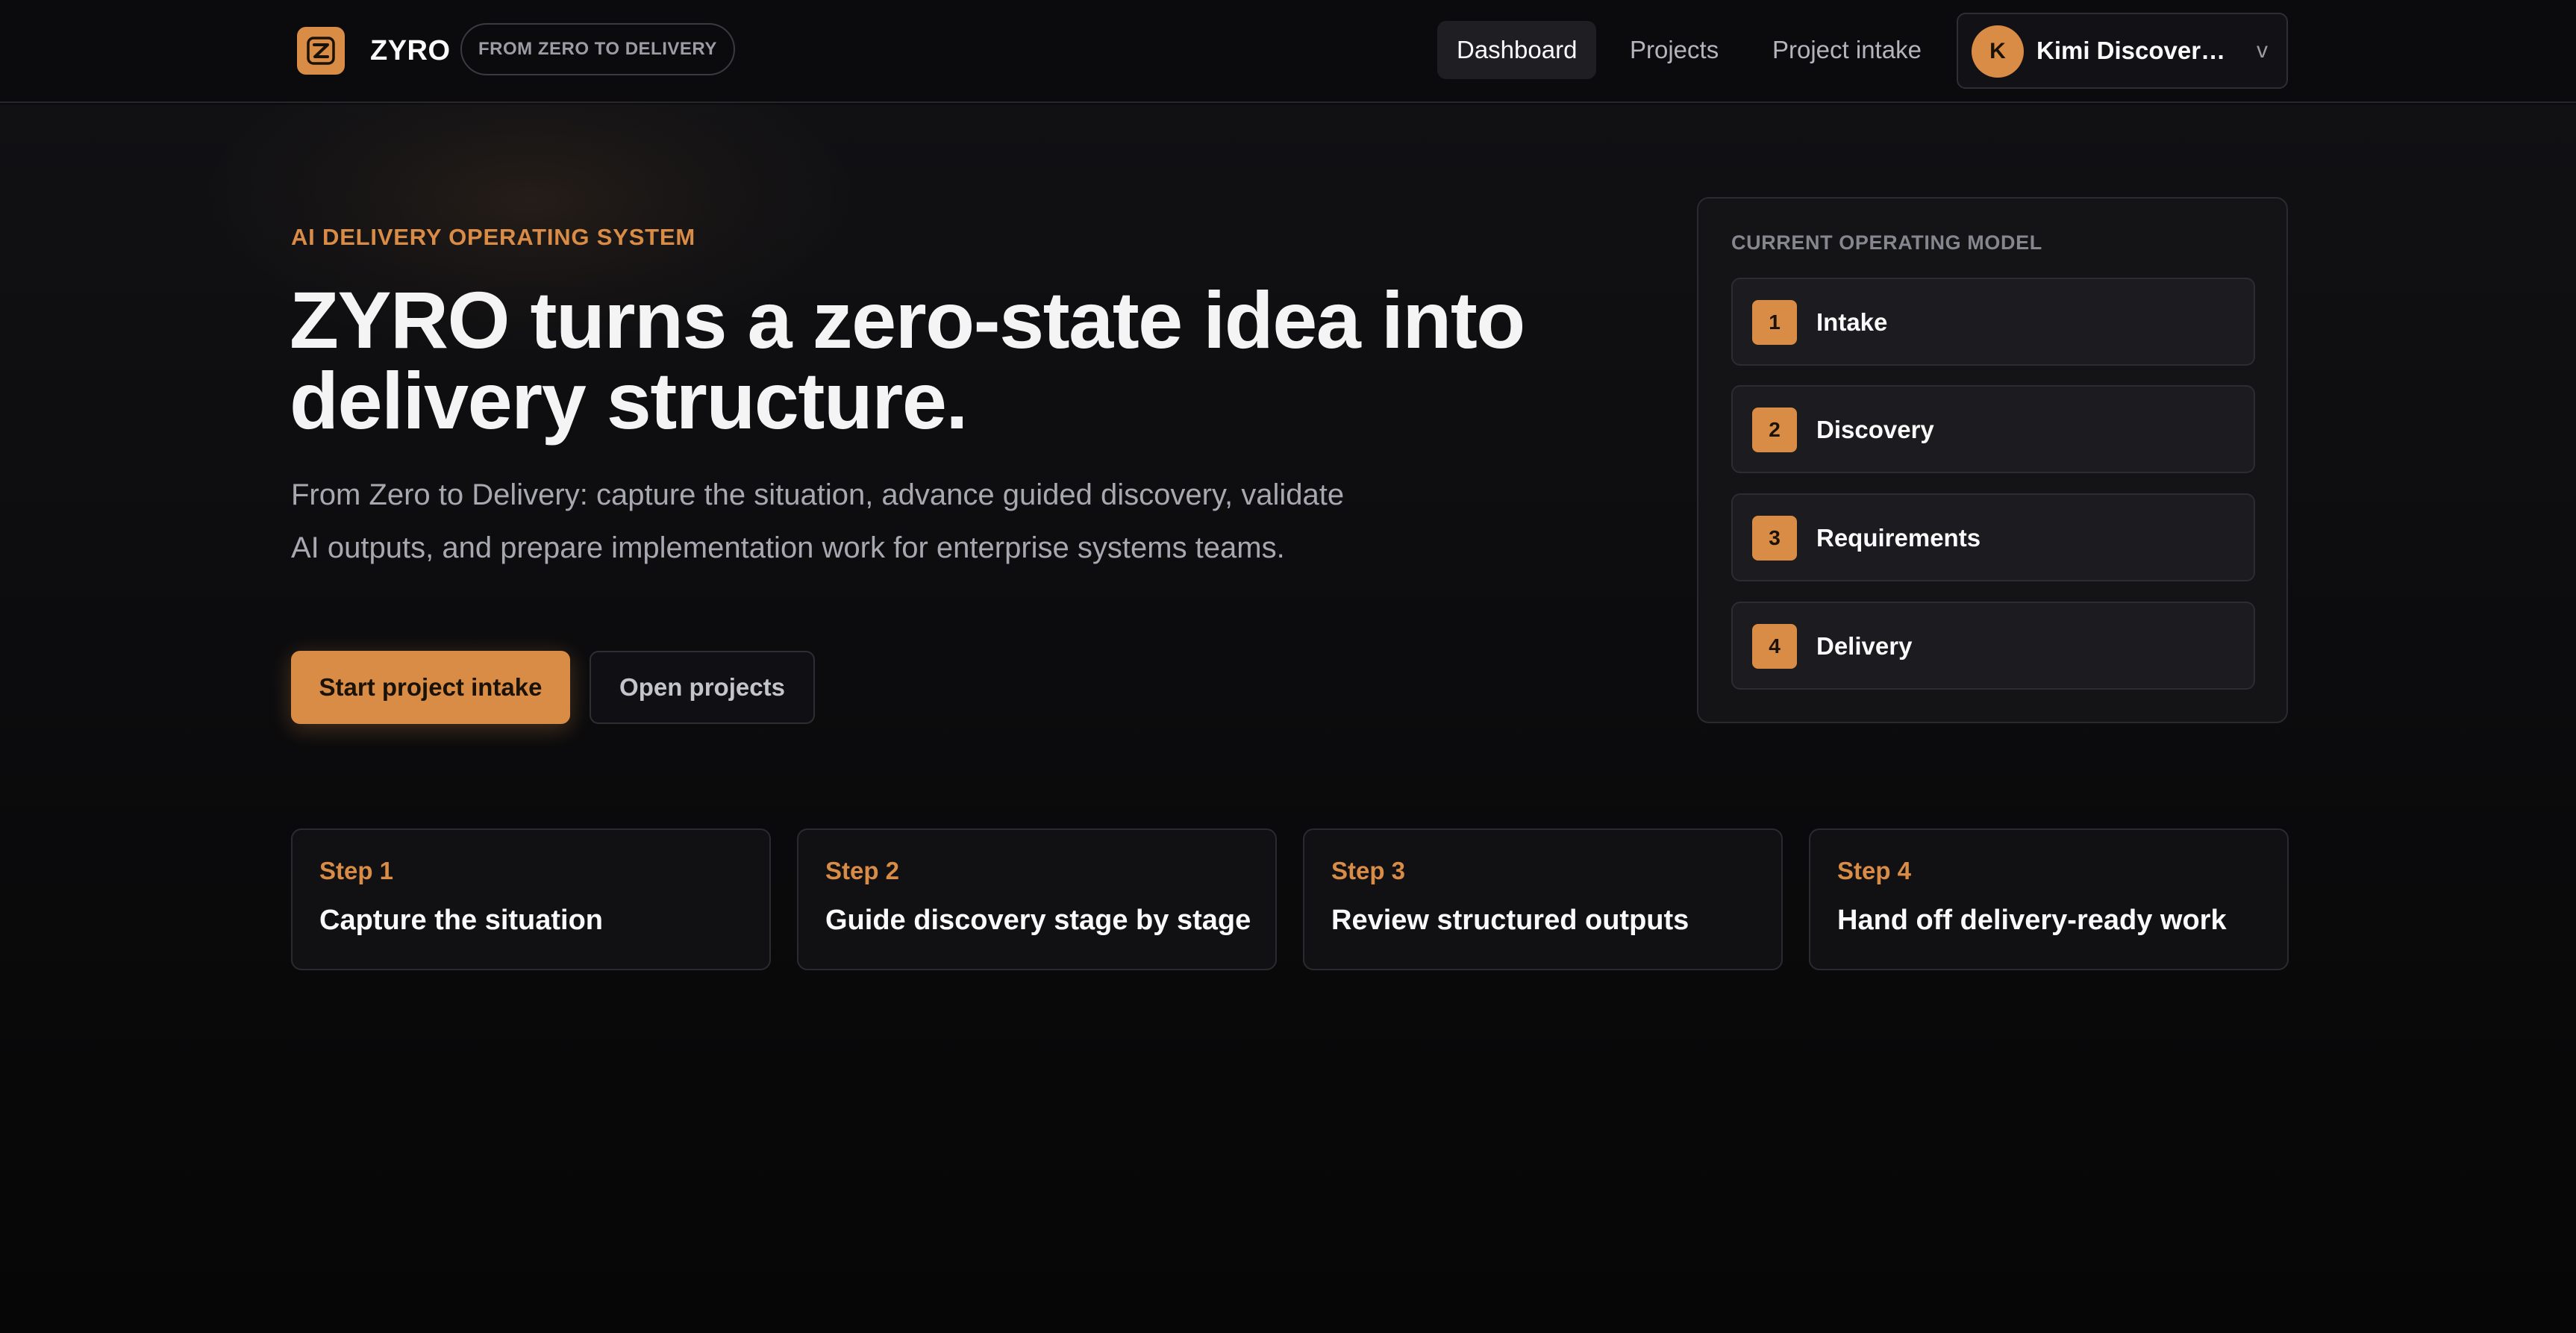  Describe the element at coordinates (410, 51) in the screenshot. I see `brand-name: ZYRO` at that location.